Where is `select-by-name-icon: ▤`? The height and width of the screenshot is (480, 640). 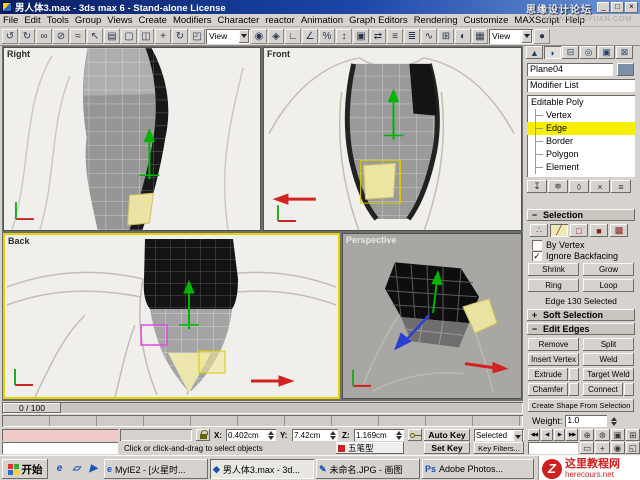
select-by-name-icon: ▤ is located at coordinates (112, 36).